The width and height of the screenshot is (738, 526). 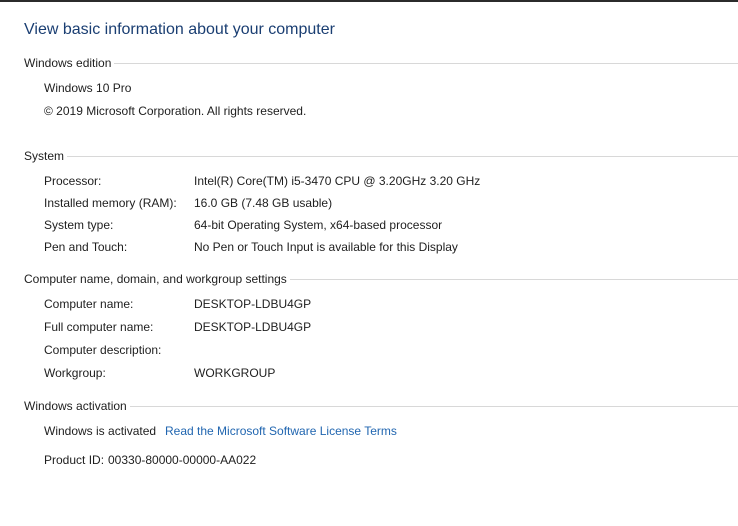 I want to click on section-heading: Windows edition, so click(x=68, y=63).